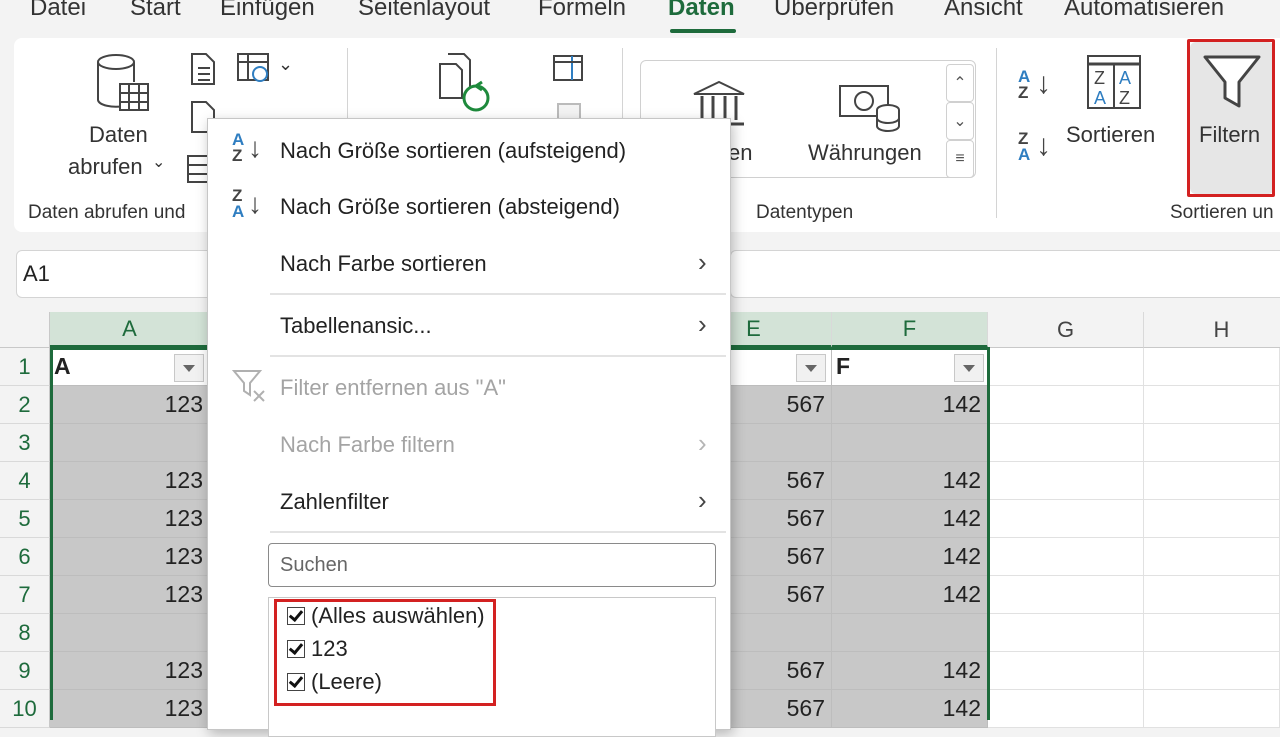 Image resolution: width=1280 pixels, height=737 pixels. What do you see at coordinates (1038, 88) in the screenshot?
I see `sort-ascending-icon: A Z ↓` at bounding box center [1038, 88].